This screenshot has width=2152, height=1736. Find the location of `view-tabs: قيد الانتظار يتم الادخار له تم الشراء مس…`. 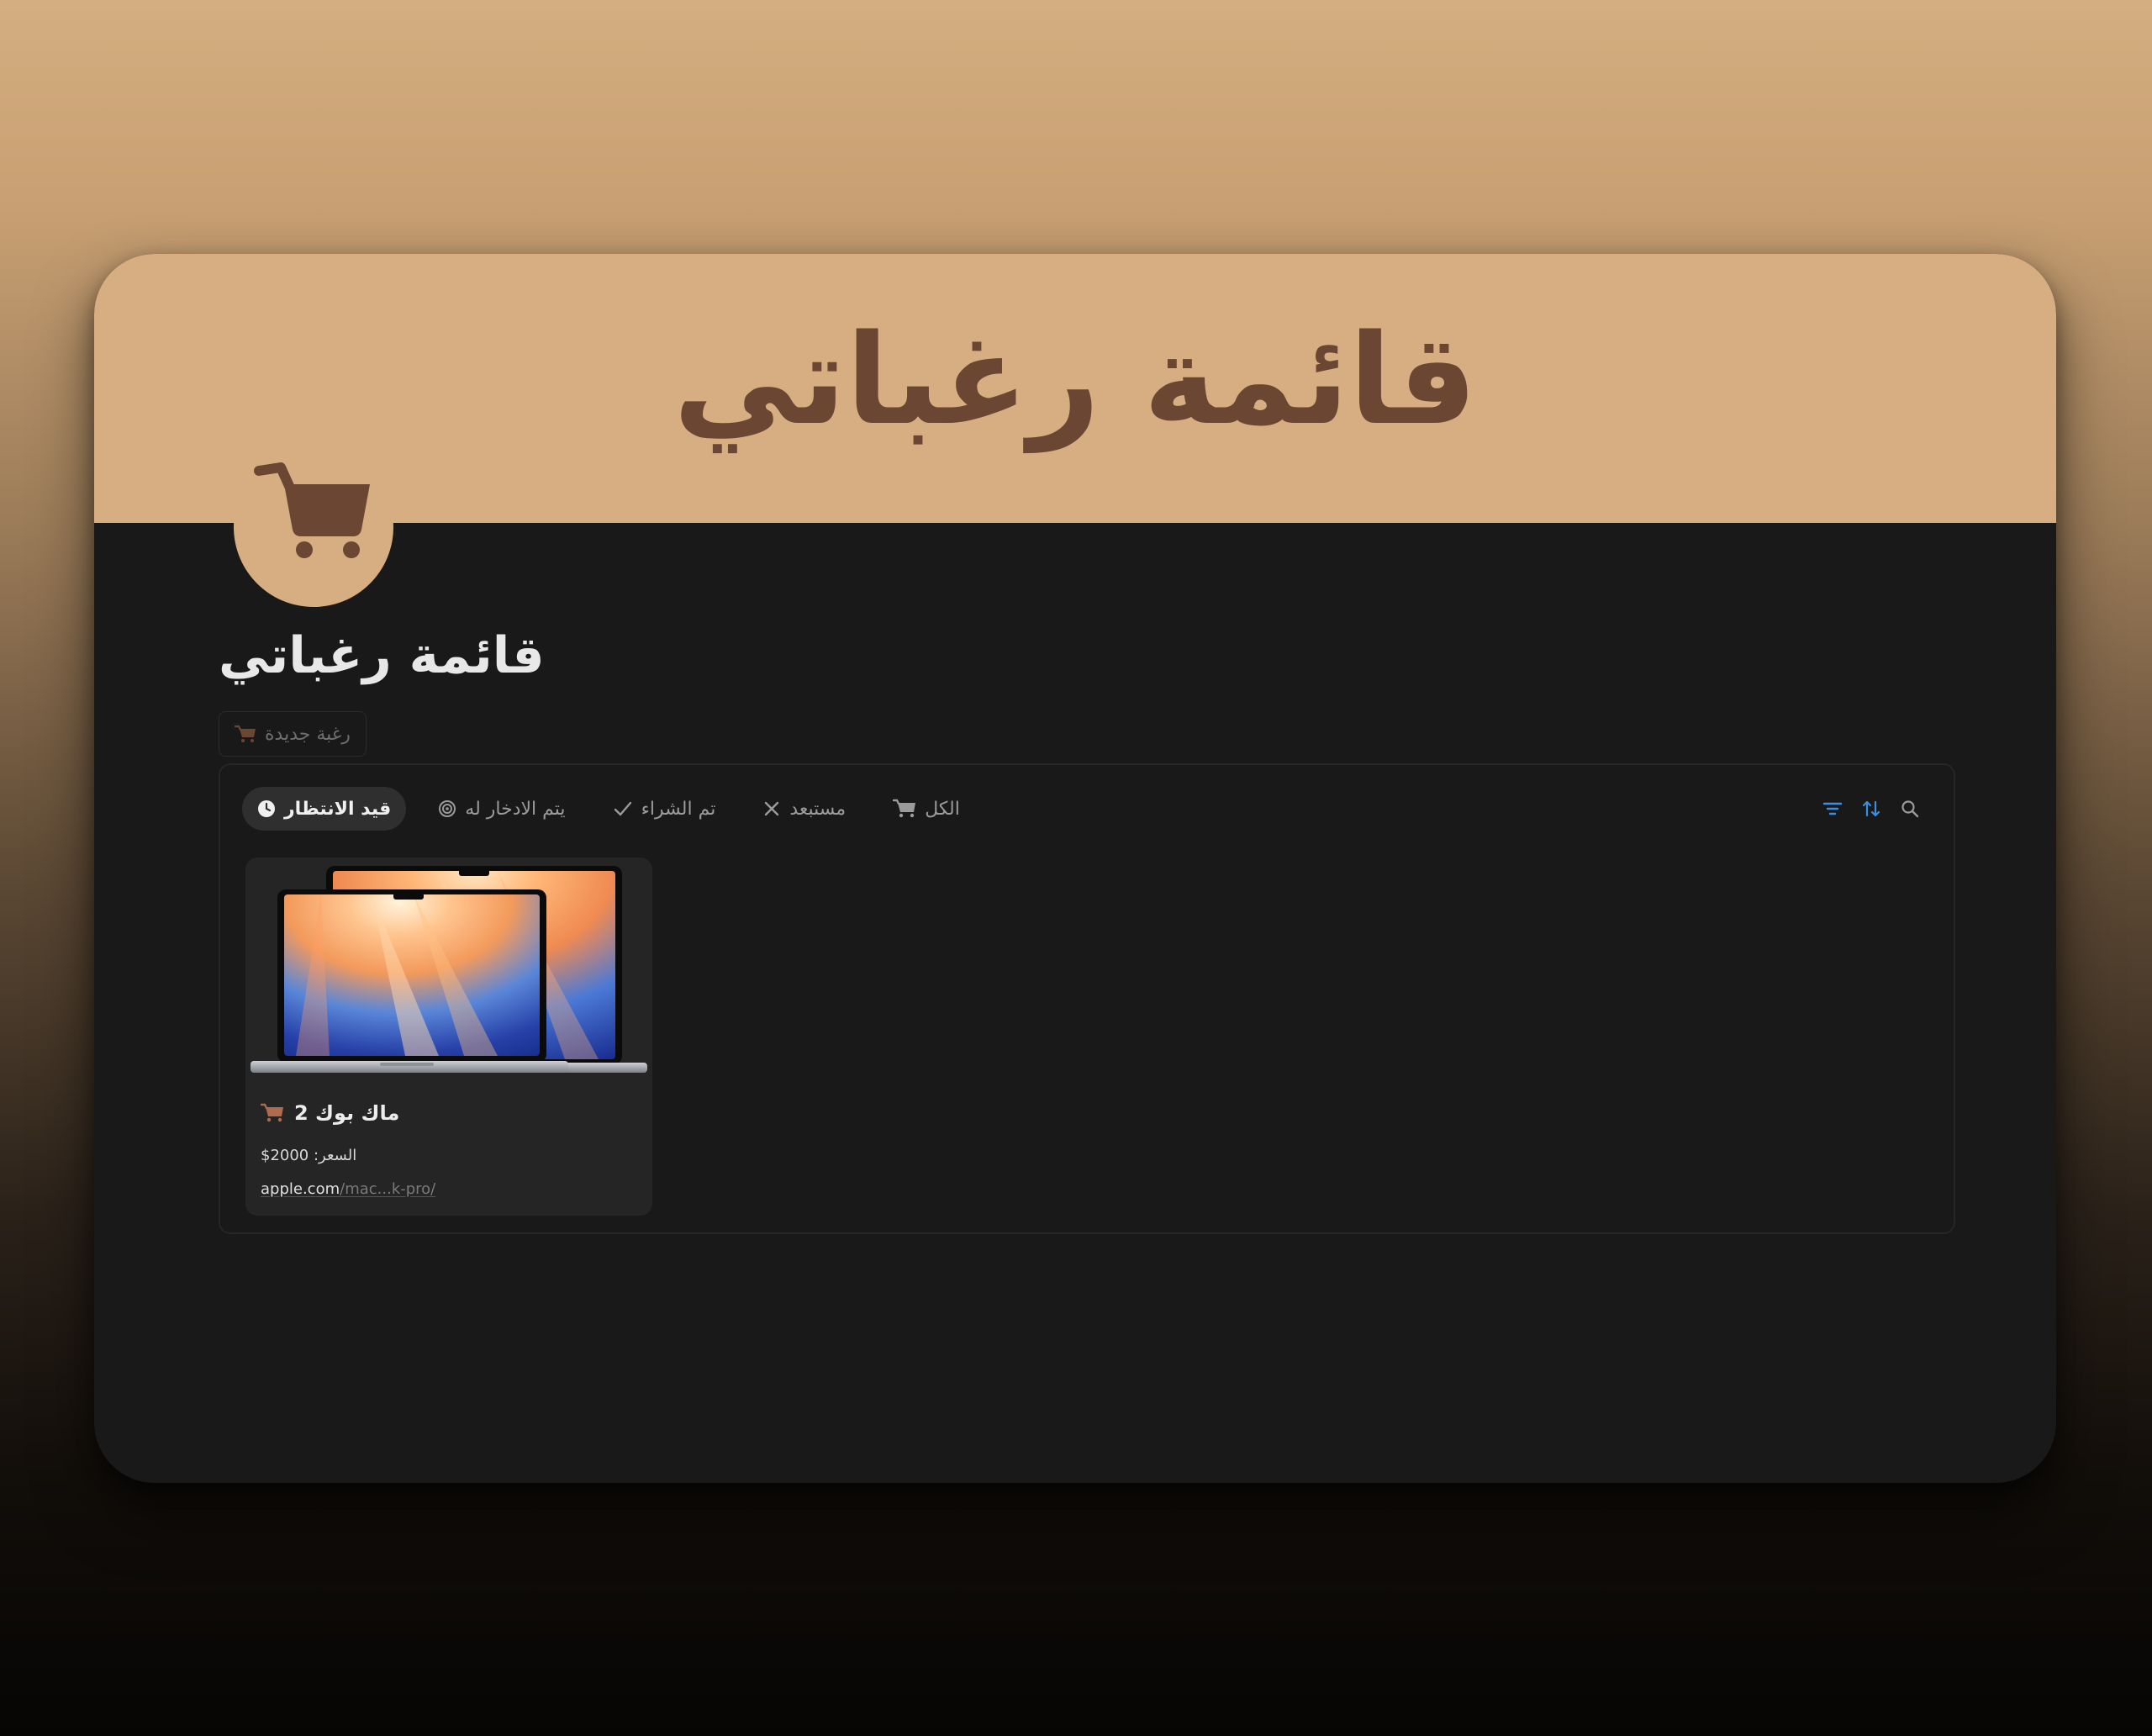

view-tabs: قيد الانتظار يتم الادخار له تم الشراء مس… is located at coordinates (608, 809).